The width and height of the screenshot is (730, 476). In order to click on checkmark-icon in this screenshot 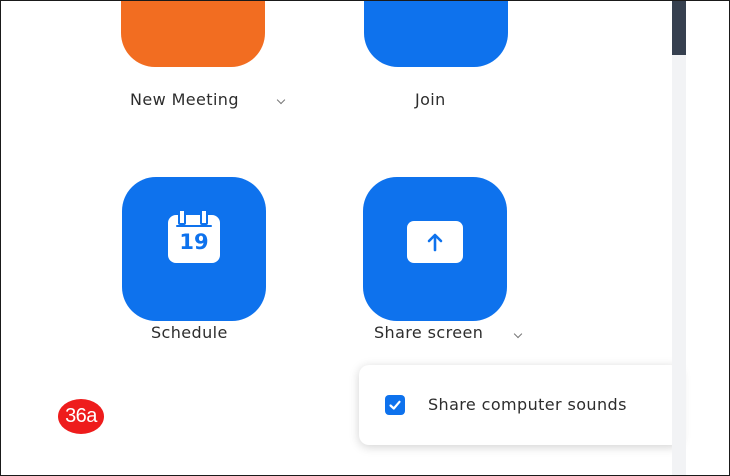, I will do `click(395, 405)`.